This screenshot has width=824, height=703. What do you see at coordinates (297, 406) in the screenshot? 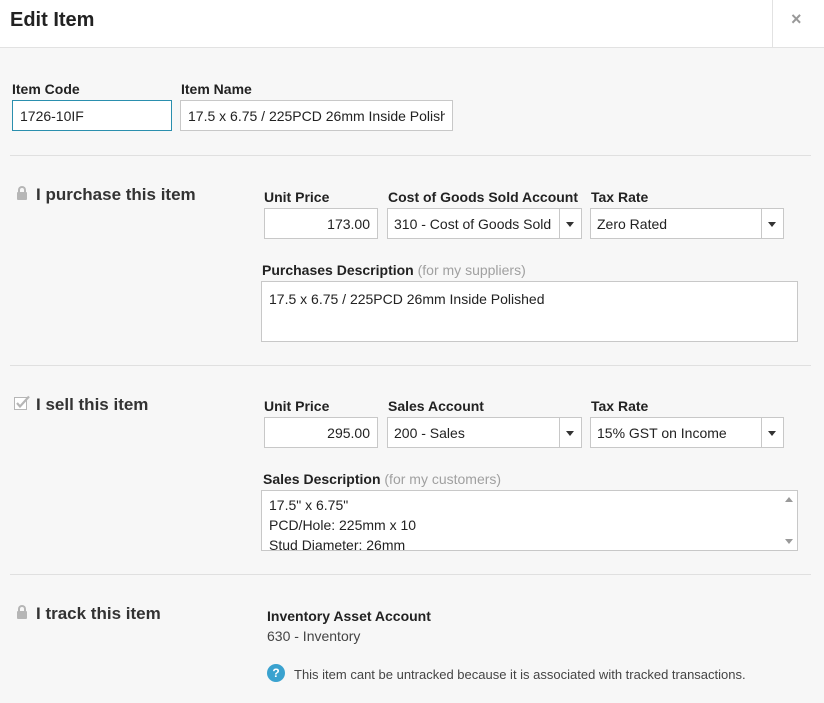
I see `sell-unit-price-label: Unit Price` at bounding box center [297, 406].